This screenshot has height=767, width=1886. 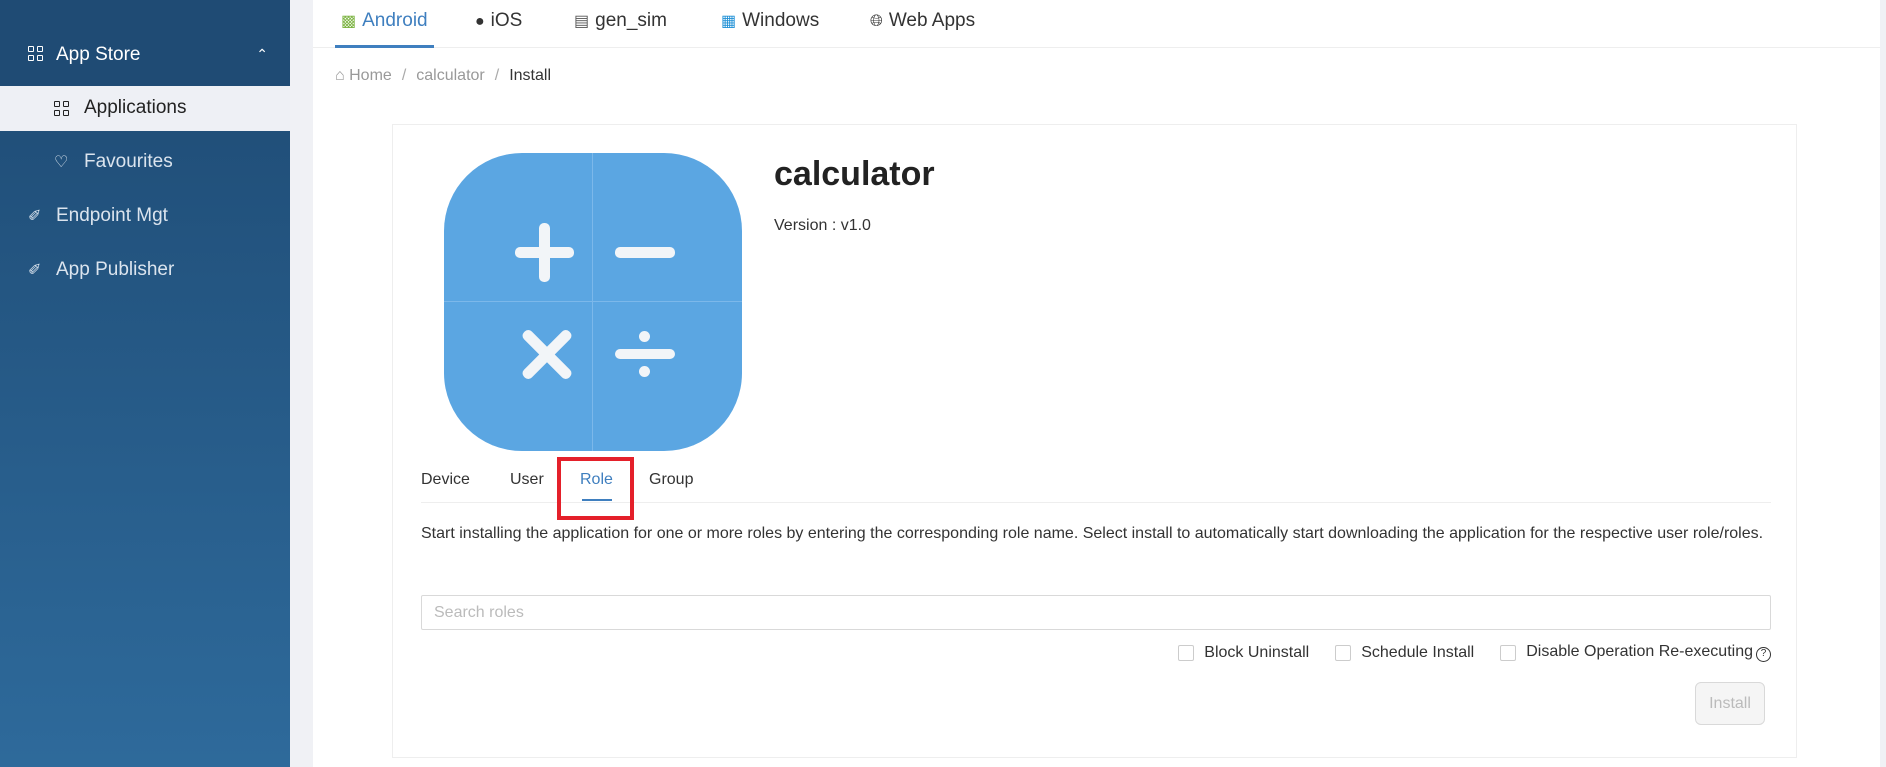 I want to click on install-button: Install, so click(x=1730, y=703).